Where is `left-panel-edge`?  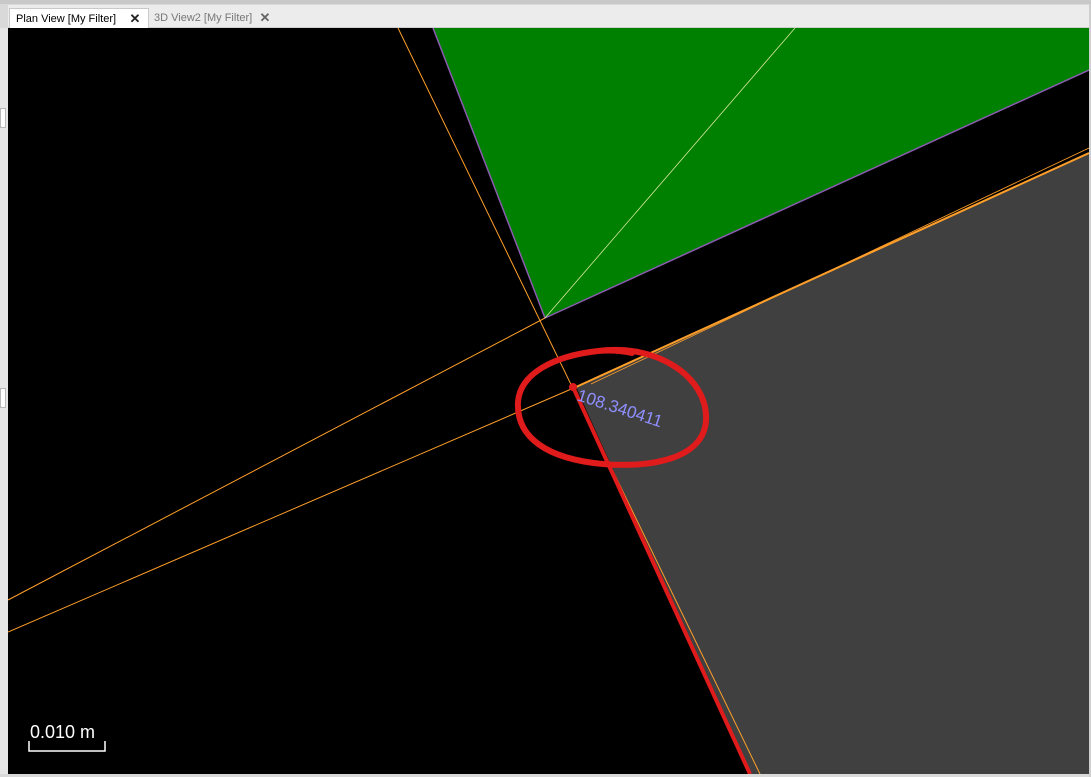
left-panel-edge is located at coordinates (4, 401).